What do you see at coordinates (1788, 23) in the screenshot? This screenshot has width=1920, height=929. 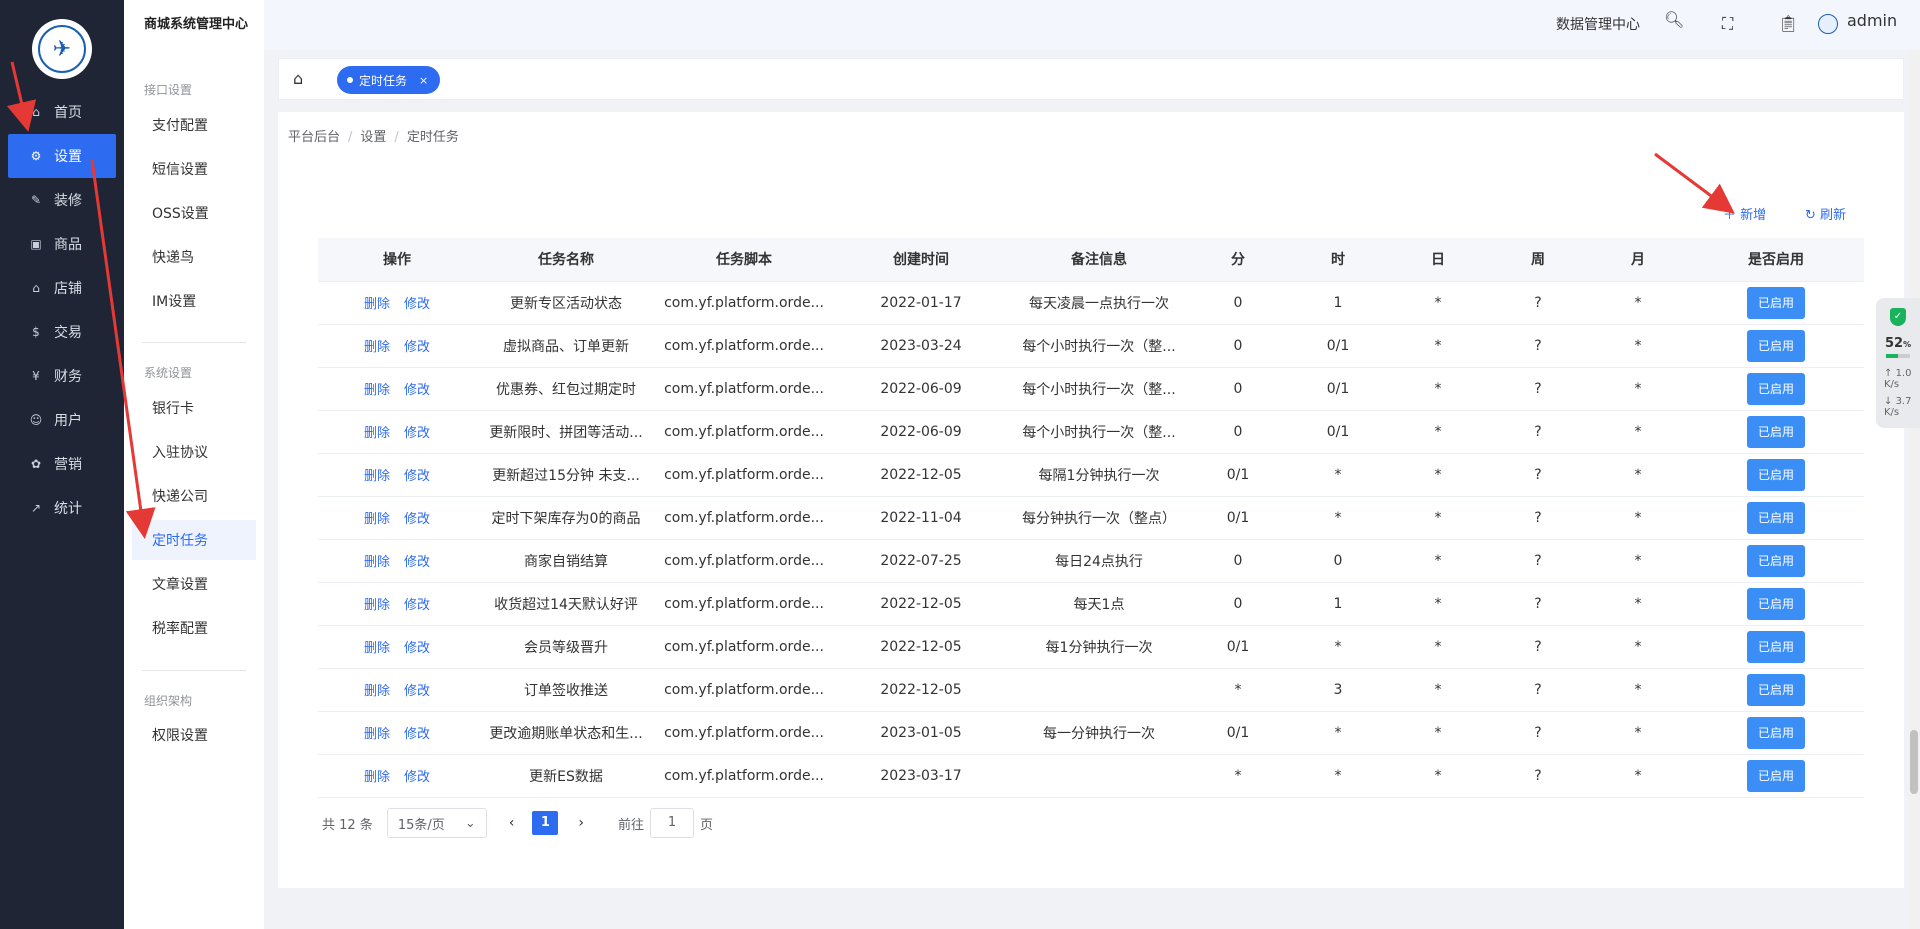 I see `notification-icon: 📋︎` at bounding box center [1788, 23].